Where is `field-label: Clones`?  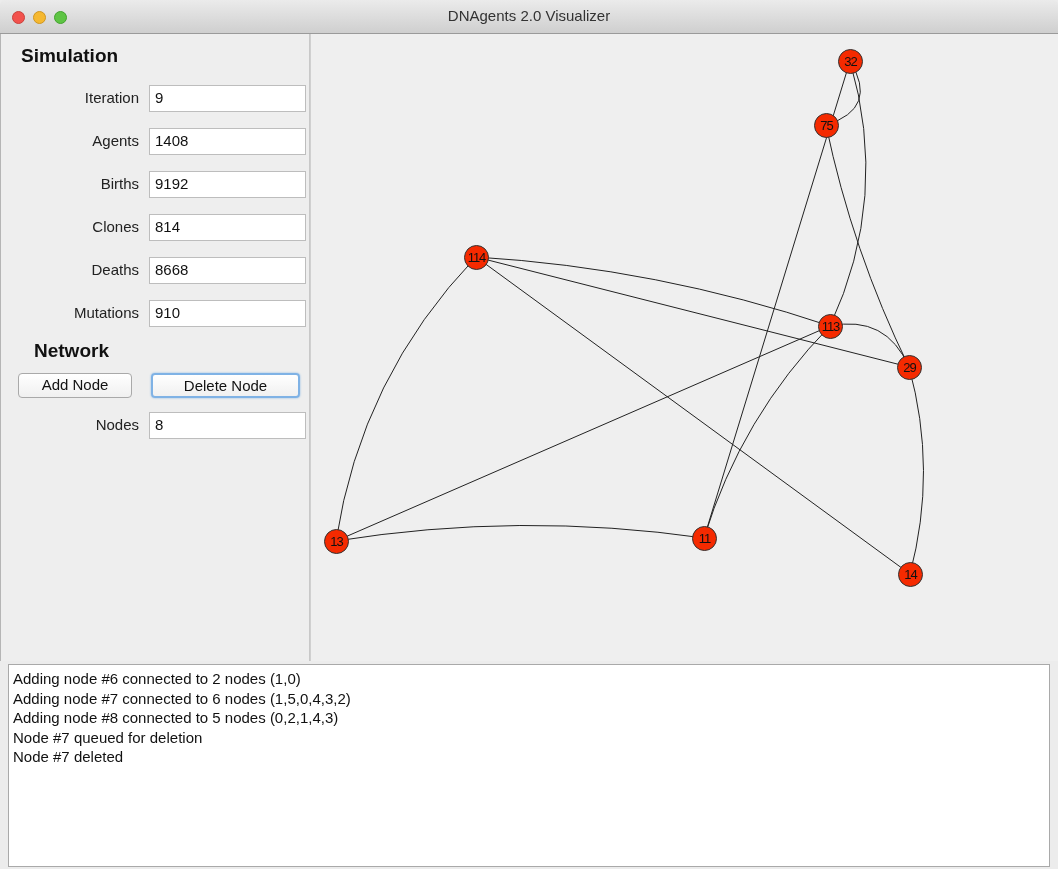
field-label: Clones is located at coordinates (115, 226).